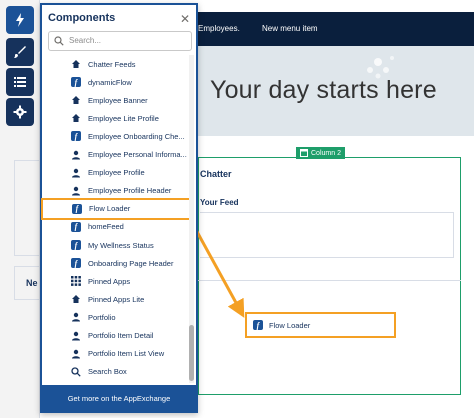  What do you see at coordinates (327, 235) in the screenshot?
I see `feed-box` at bounding box center [327, 235].